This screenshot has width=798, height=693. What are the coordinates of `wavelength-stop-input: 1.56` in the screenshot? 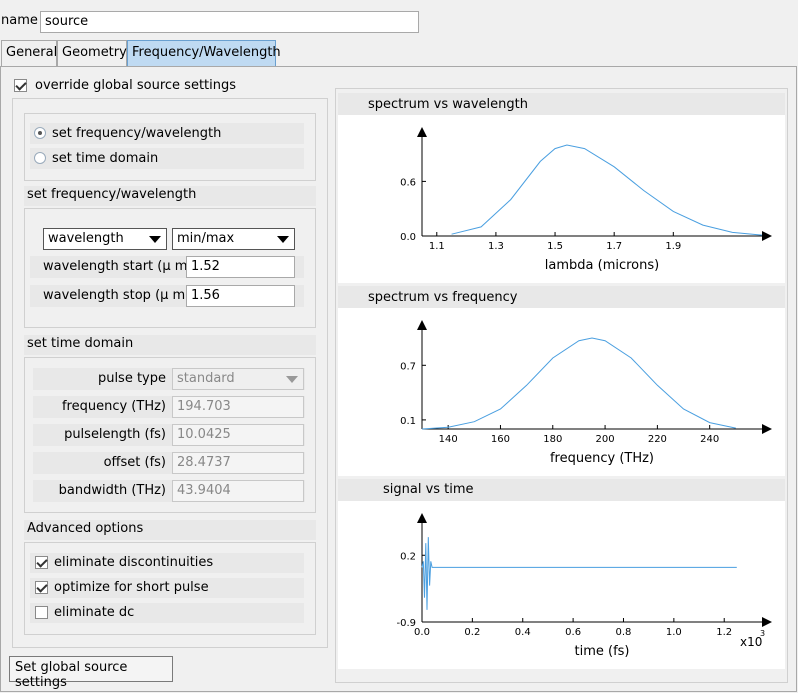 It's located at (240, 296).